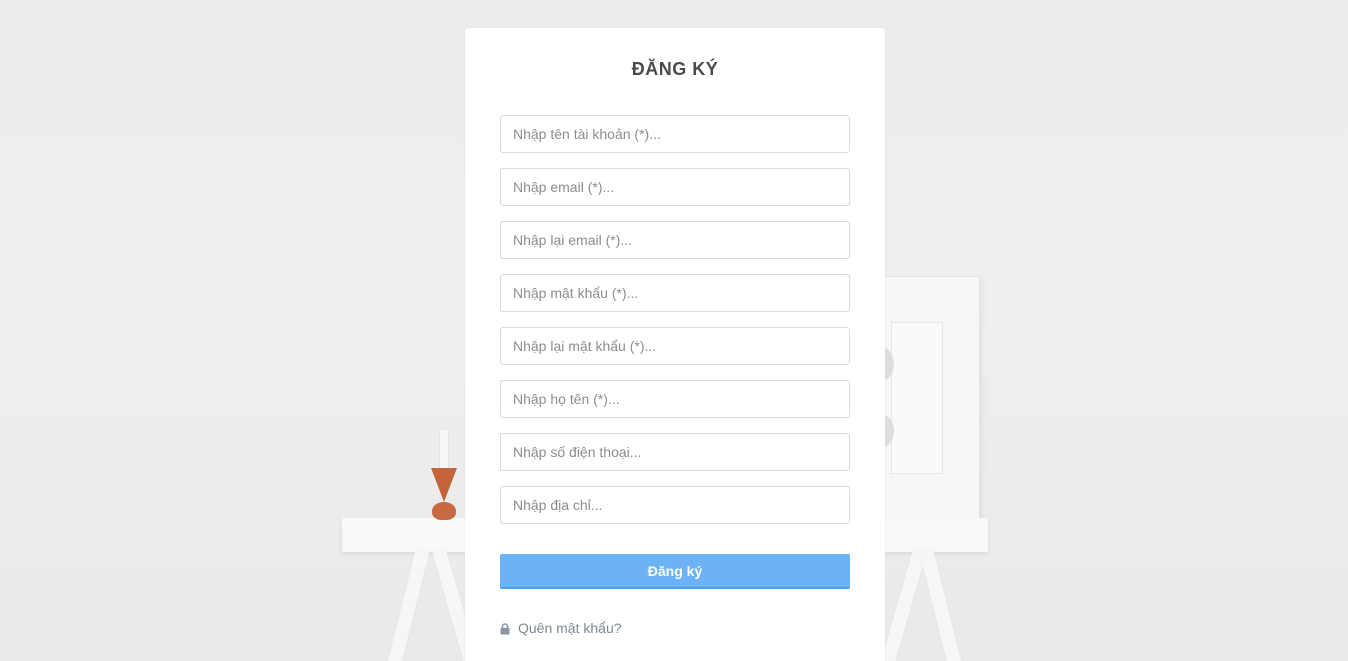 The image size is (1348, 661). I want to click on forgot-password-label: Quên mật khẩu?, so click(570, 628).